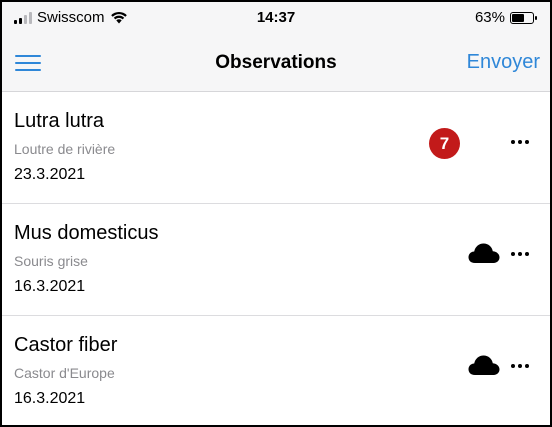 Image resolution: width=552 pixels, height=427 pixels. What do you see at coordinates (66, 345) in the screenshot?
I see `scientific-name: Castor fiber` at bounding box center [66, 345].